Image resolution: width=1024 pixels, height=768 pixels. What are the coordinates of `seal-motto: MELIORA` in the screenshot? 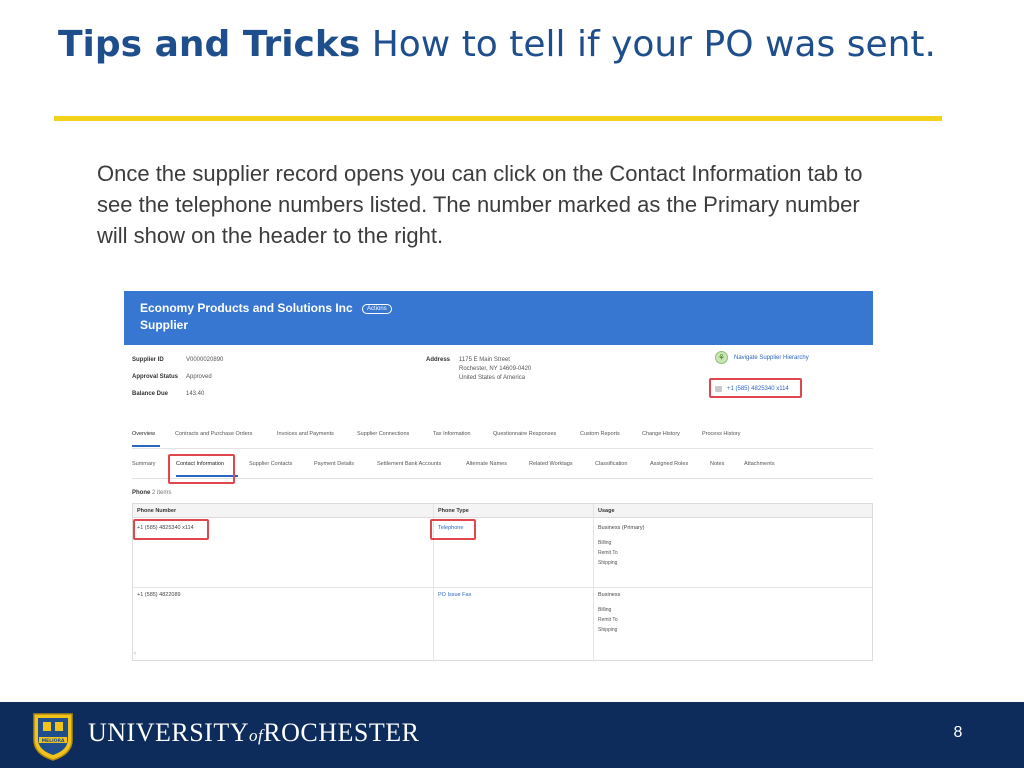 It's located at (53, 741).